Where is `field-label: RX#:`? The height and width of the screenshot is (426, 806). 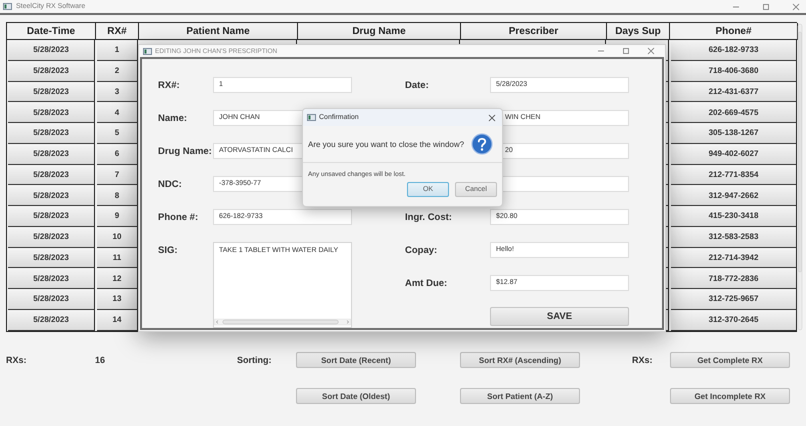 field-label: RX#: is located at coordinates (169, 86).